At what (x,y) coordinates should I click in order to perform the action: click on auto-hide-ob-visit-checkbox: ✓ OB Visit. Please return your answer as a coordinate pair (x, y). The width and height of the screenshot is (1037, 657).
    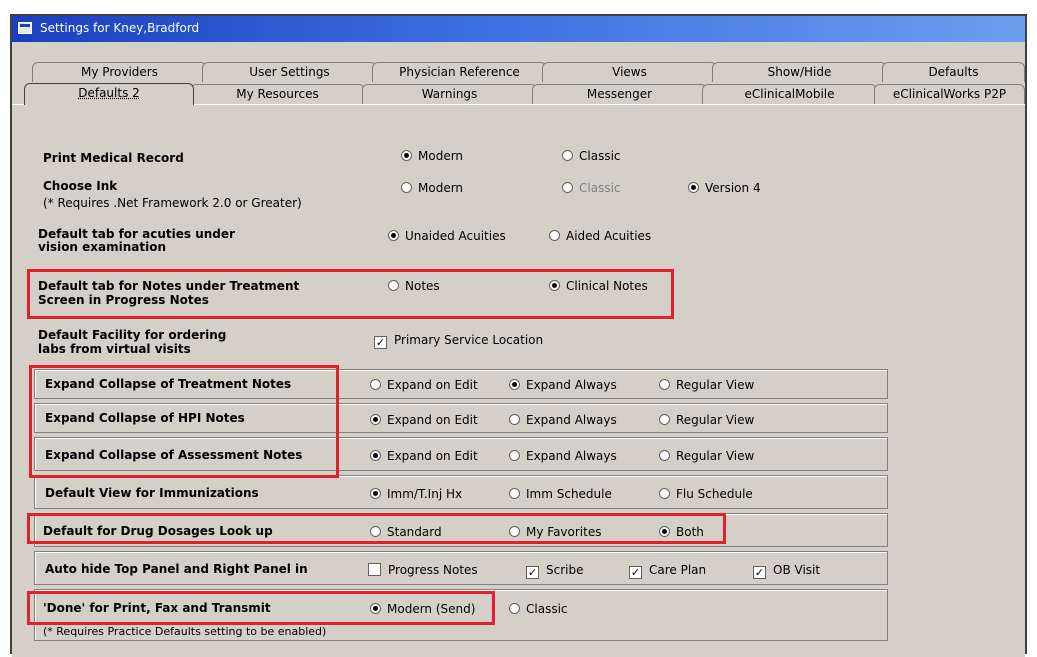
    Looking at the image, I should click on (786, 571).